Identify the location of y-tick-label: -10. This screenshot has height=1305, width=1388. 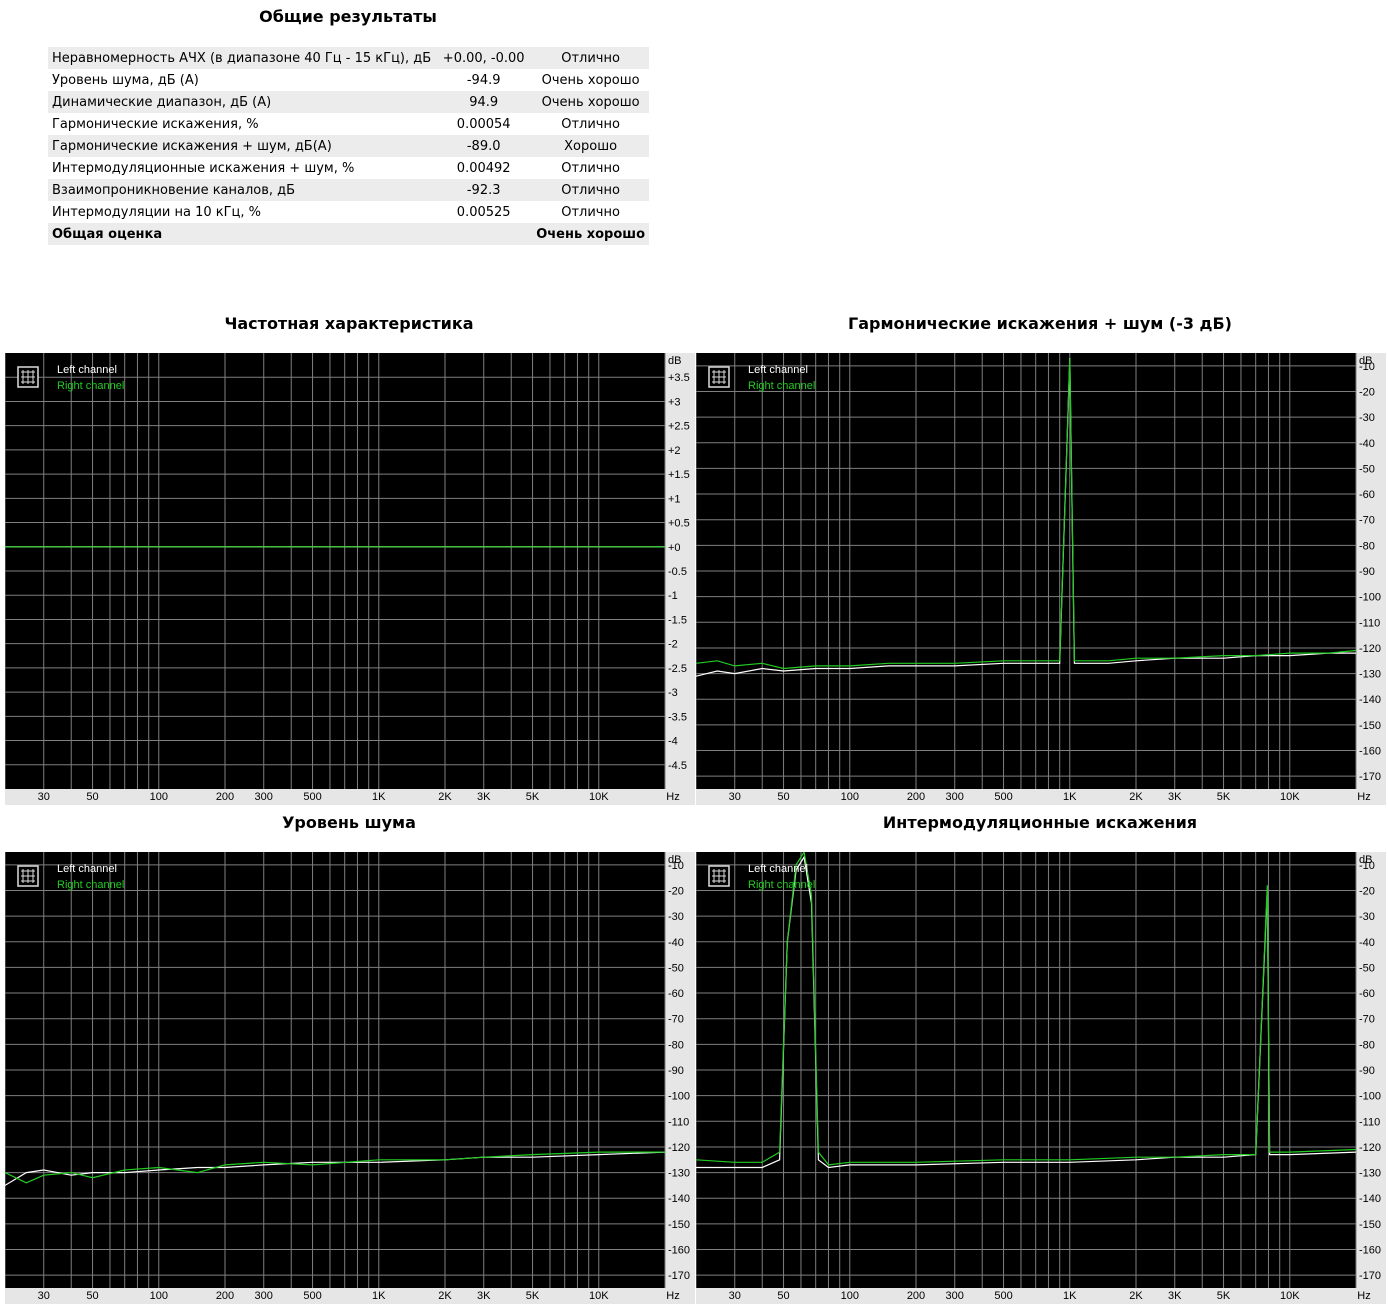
(676, 866).